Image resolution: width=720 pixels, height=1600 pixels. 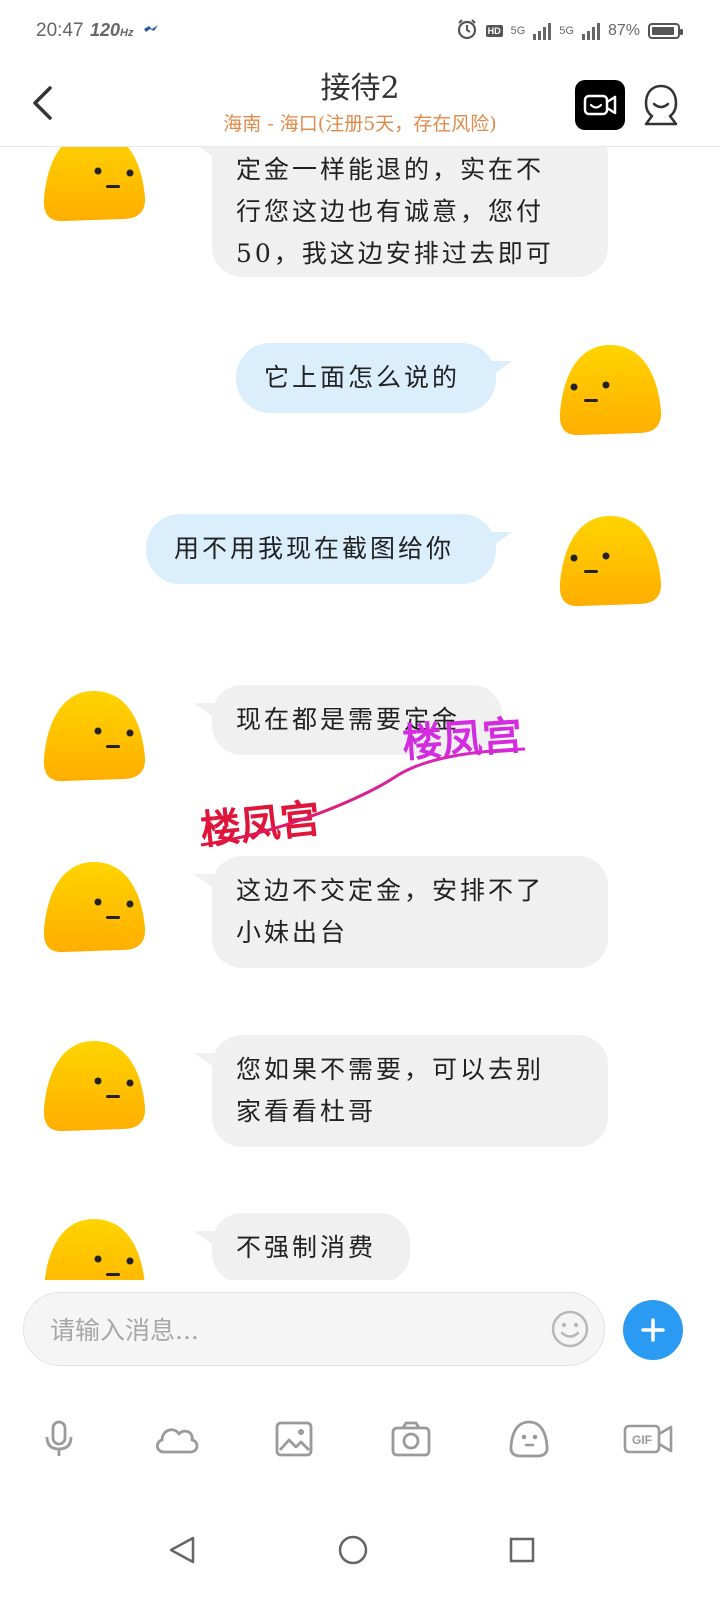 I want to click on title-block: 接待2 海南 - 海口(注册5天，存在风险), so click(x=360, y=103).